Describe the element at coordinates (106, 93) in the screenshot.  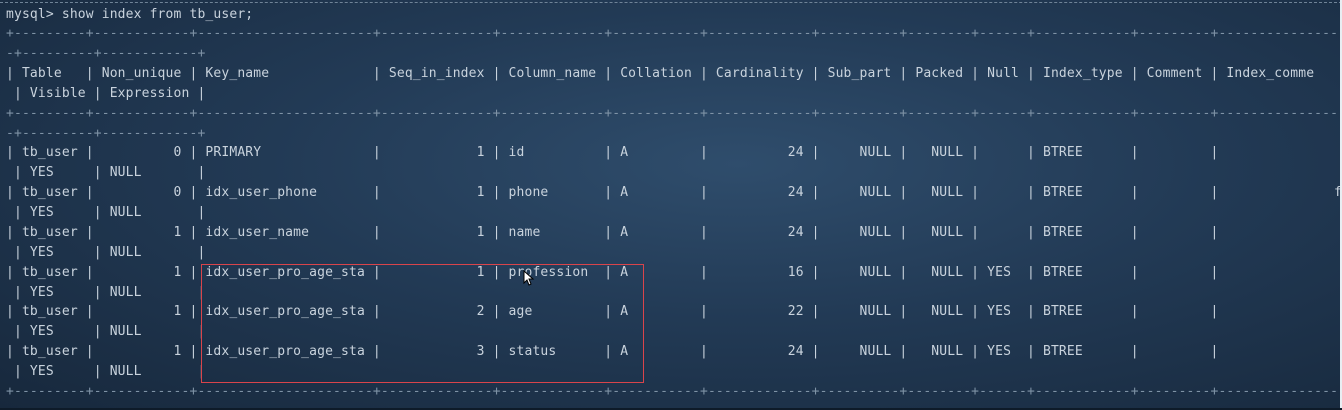
I see `table-header-row-wrap: | Visible | Expression |` at that location.